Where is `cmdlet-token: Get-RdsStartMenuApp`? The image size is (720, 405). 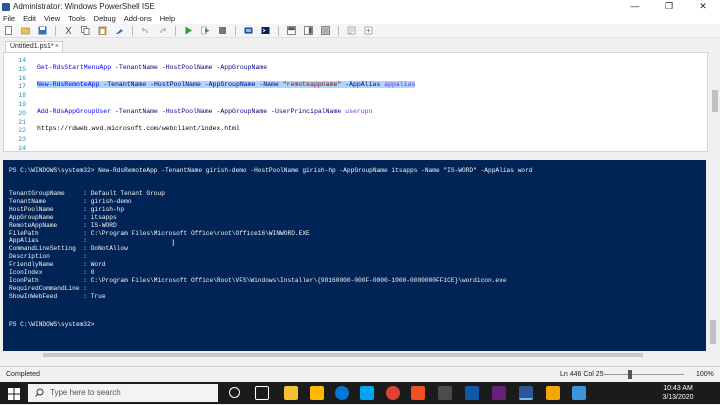 cmdlet-token: Get-RdsStartMenuApp is located at coordinates (74, 67).